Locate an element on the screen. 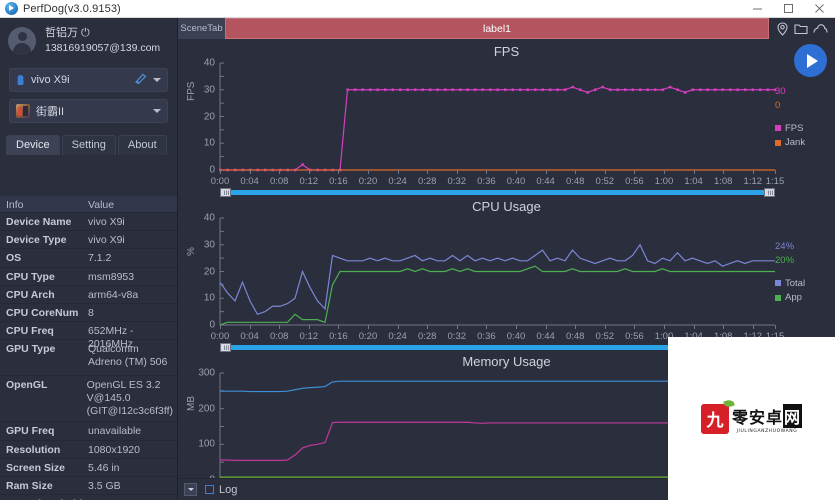 This screenshot has height=500, width=835. table-row: Screen Size 5.46 in is located at coordinates (88, 468).